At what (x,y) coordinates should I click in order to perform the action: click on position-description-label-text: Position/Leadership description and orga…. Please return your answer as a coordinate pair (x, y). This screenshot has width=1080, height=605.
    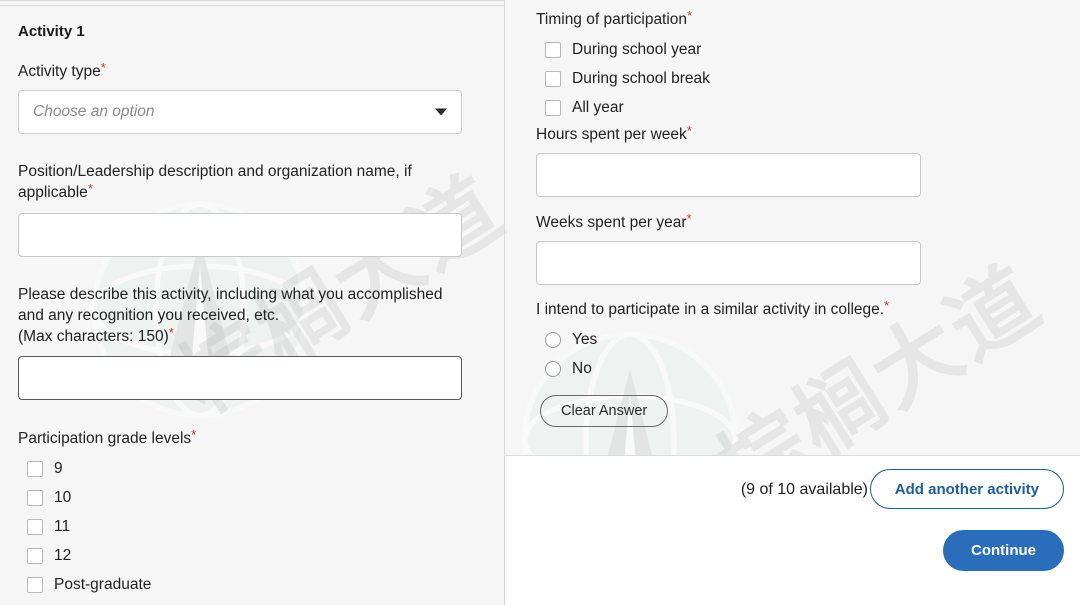
    Looking at the image, I should click on (215, 182).